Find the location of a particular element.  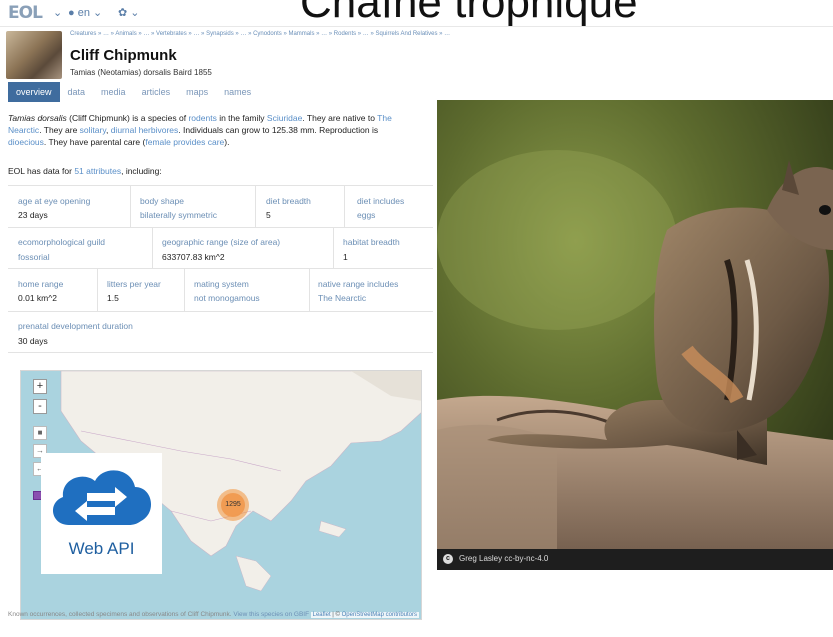

attr-value-age-eye-opening: 23 days is located at coordinates (33, 215).